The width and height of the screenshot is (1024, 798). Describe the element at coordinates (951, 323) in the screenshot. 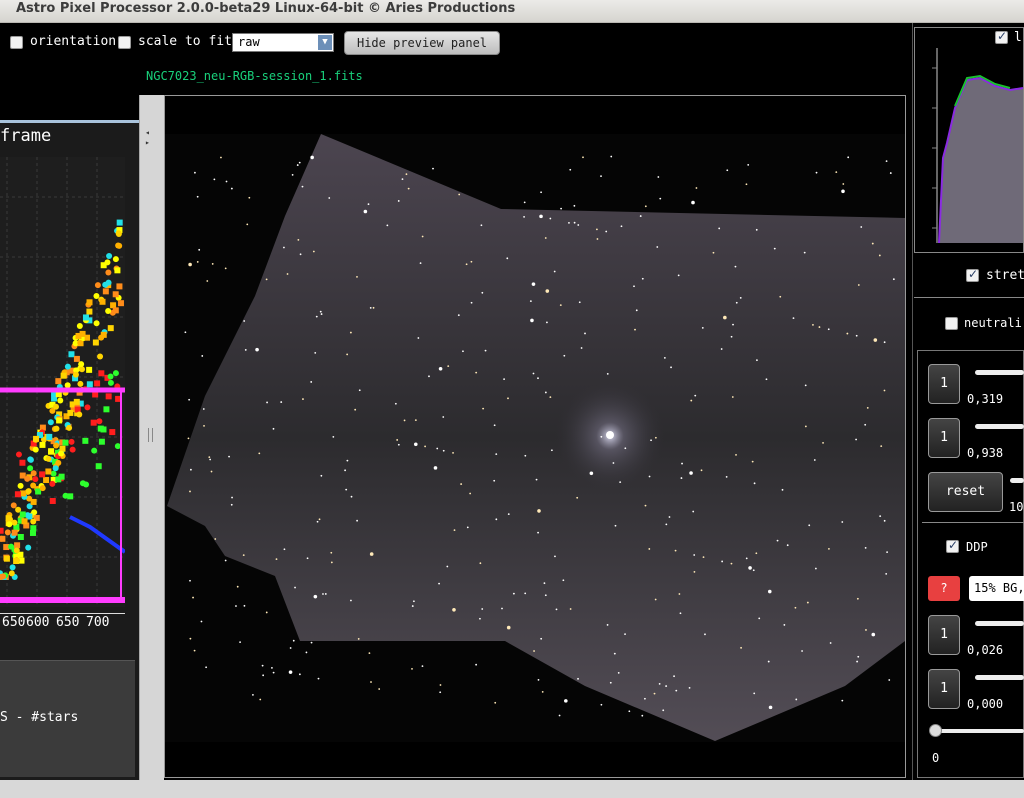

I see `neutralize-checkbox` at that location.